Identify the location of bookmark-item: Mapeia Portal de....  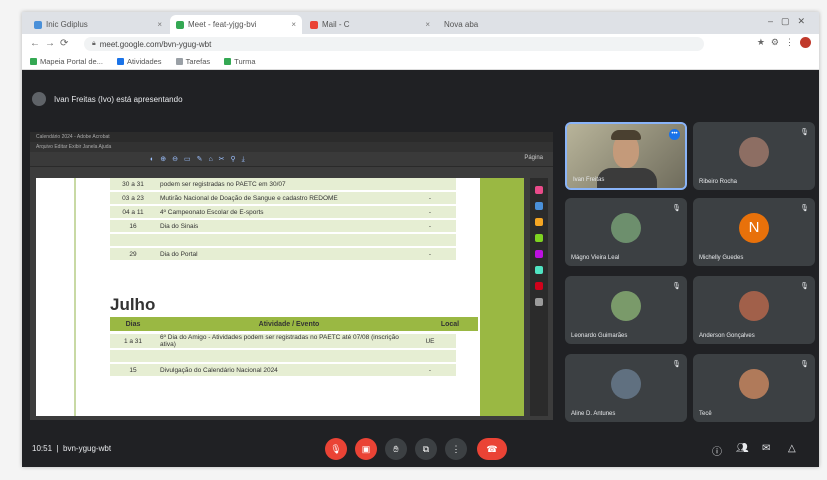
(66, 61).